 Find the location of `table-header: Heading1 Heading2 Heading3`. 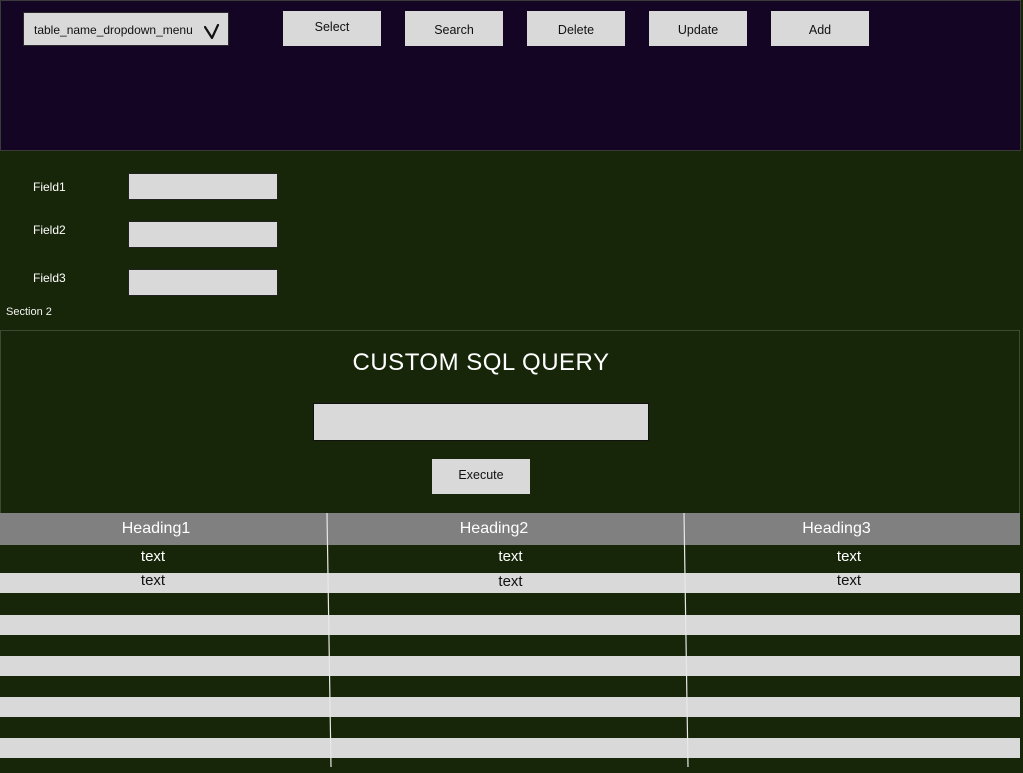

table-header: Heading1 Heading2 Heading3 is located at coordinates (510, 529).